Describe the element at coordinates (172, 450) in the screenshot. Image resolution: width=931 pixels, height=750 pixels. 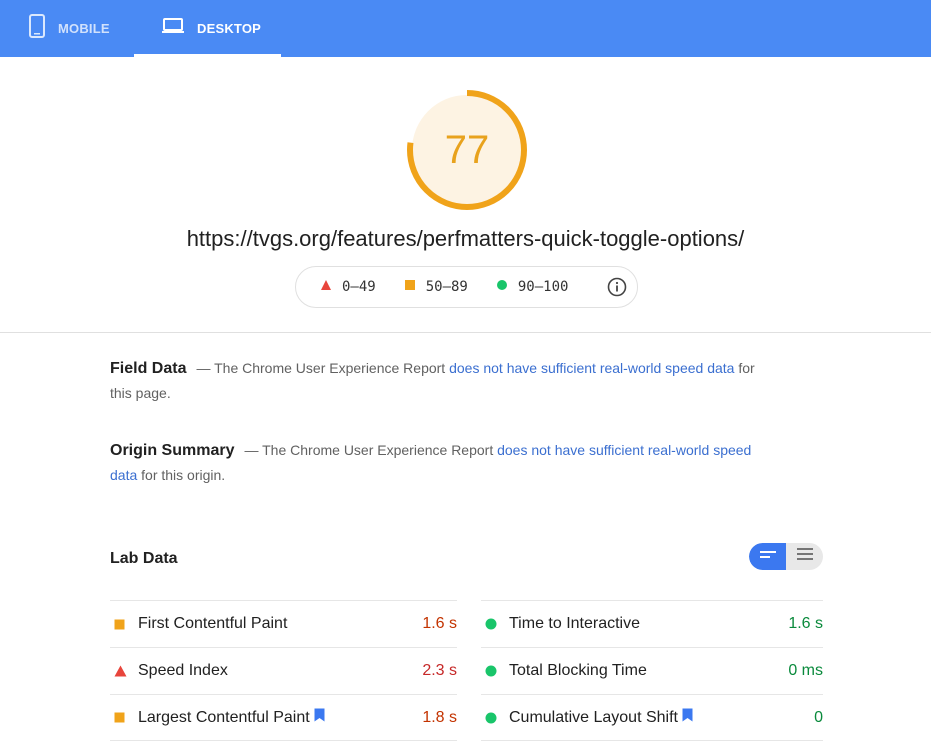
I see `origin-summary-title: Origin Summary` at that location.